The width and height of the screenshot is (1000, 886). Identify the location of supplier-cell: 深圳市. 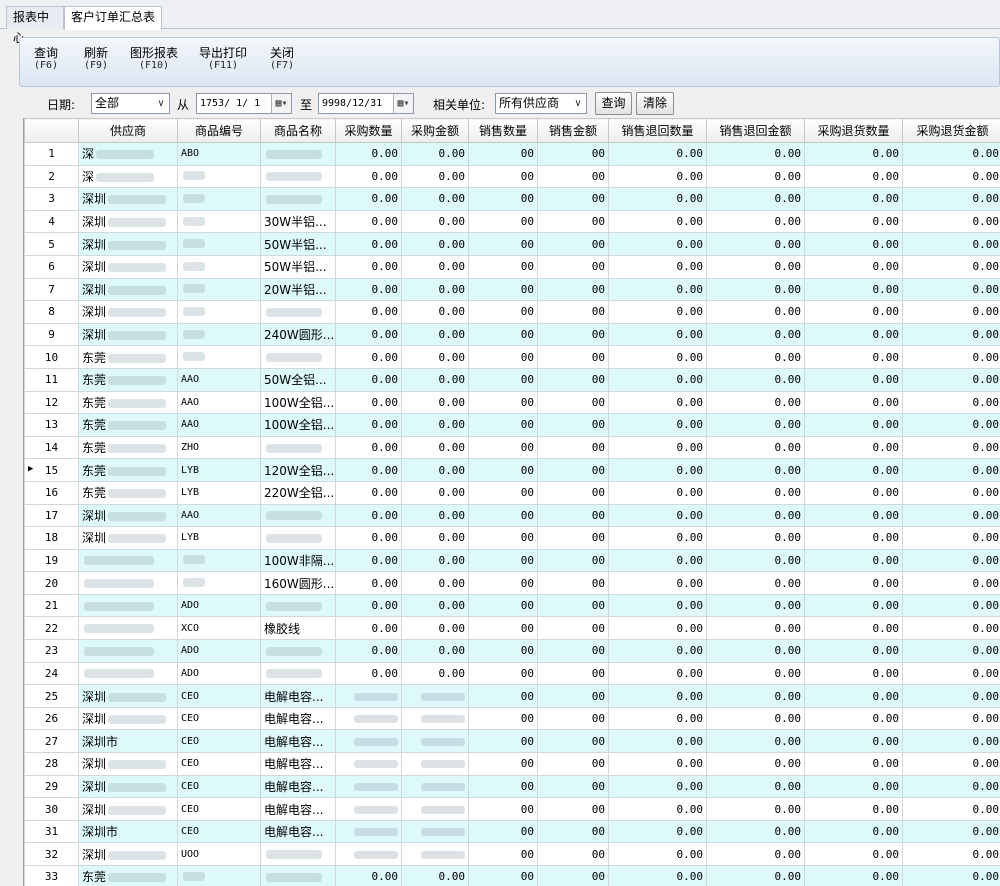
(128, 831).